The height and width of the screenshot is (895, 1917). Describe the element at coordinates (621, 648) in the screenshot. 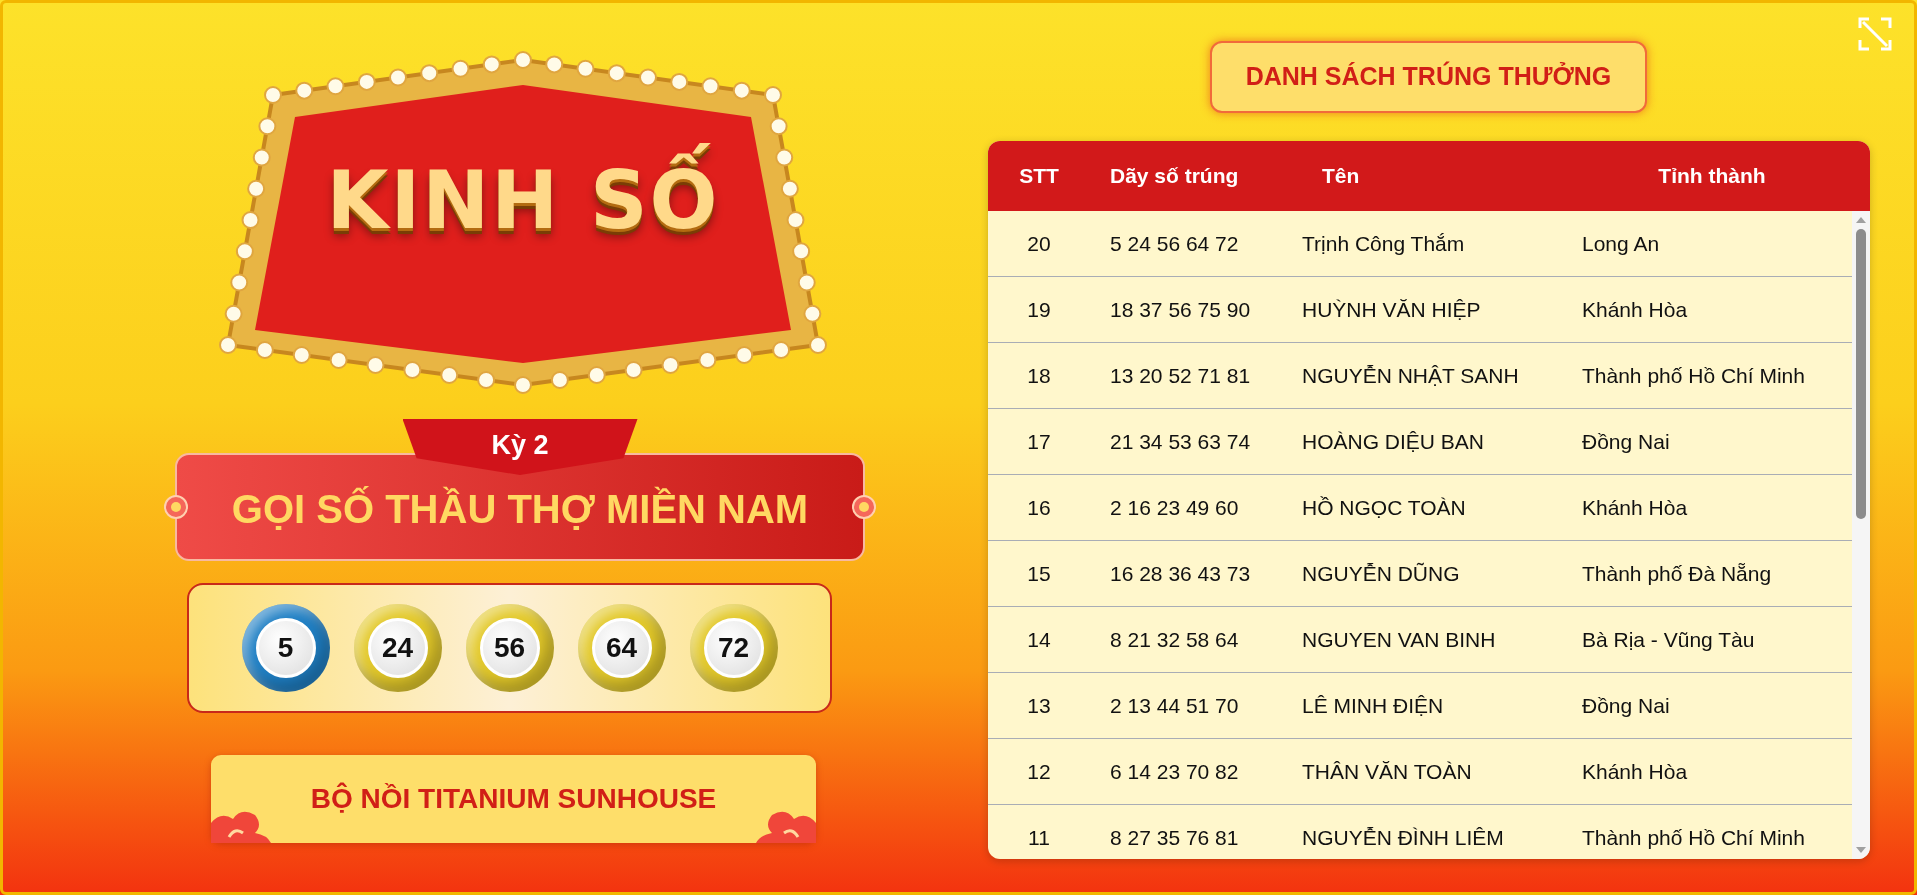

I see `ball-number: 64` at that location.